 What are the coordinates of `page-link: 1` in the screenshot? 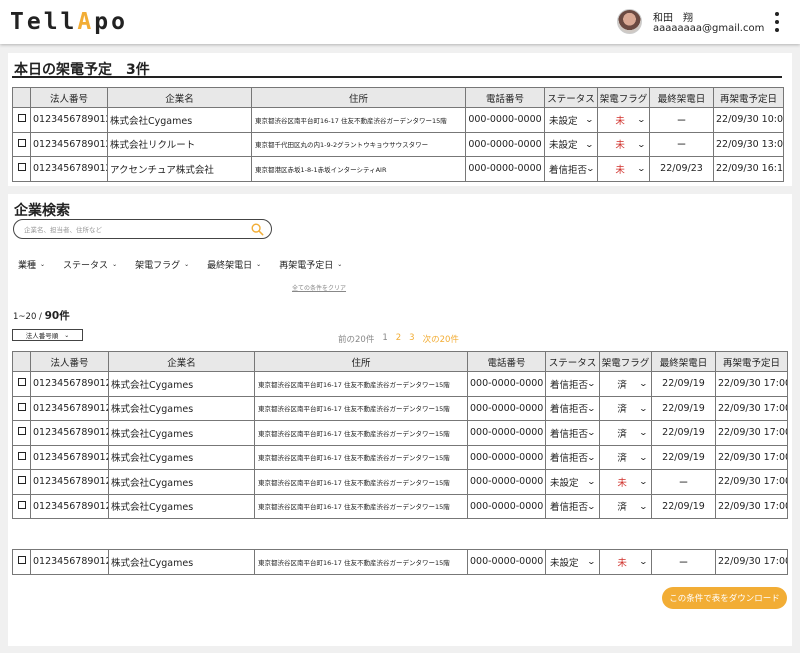 It's located at (384, 339).